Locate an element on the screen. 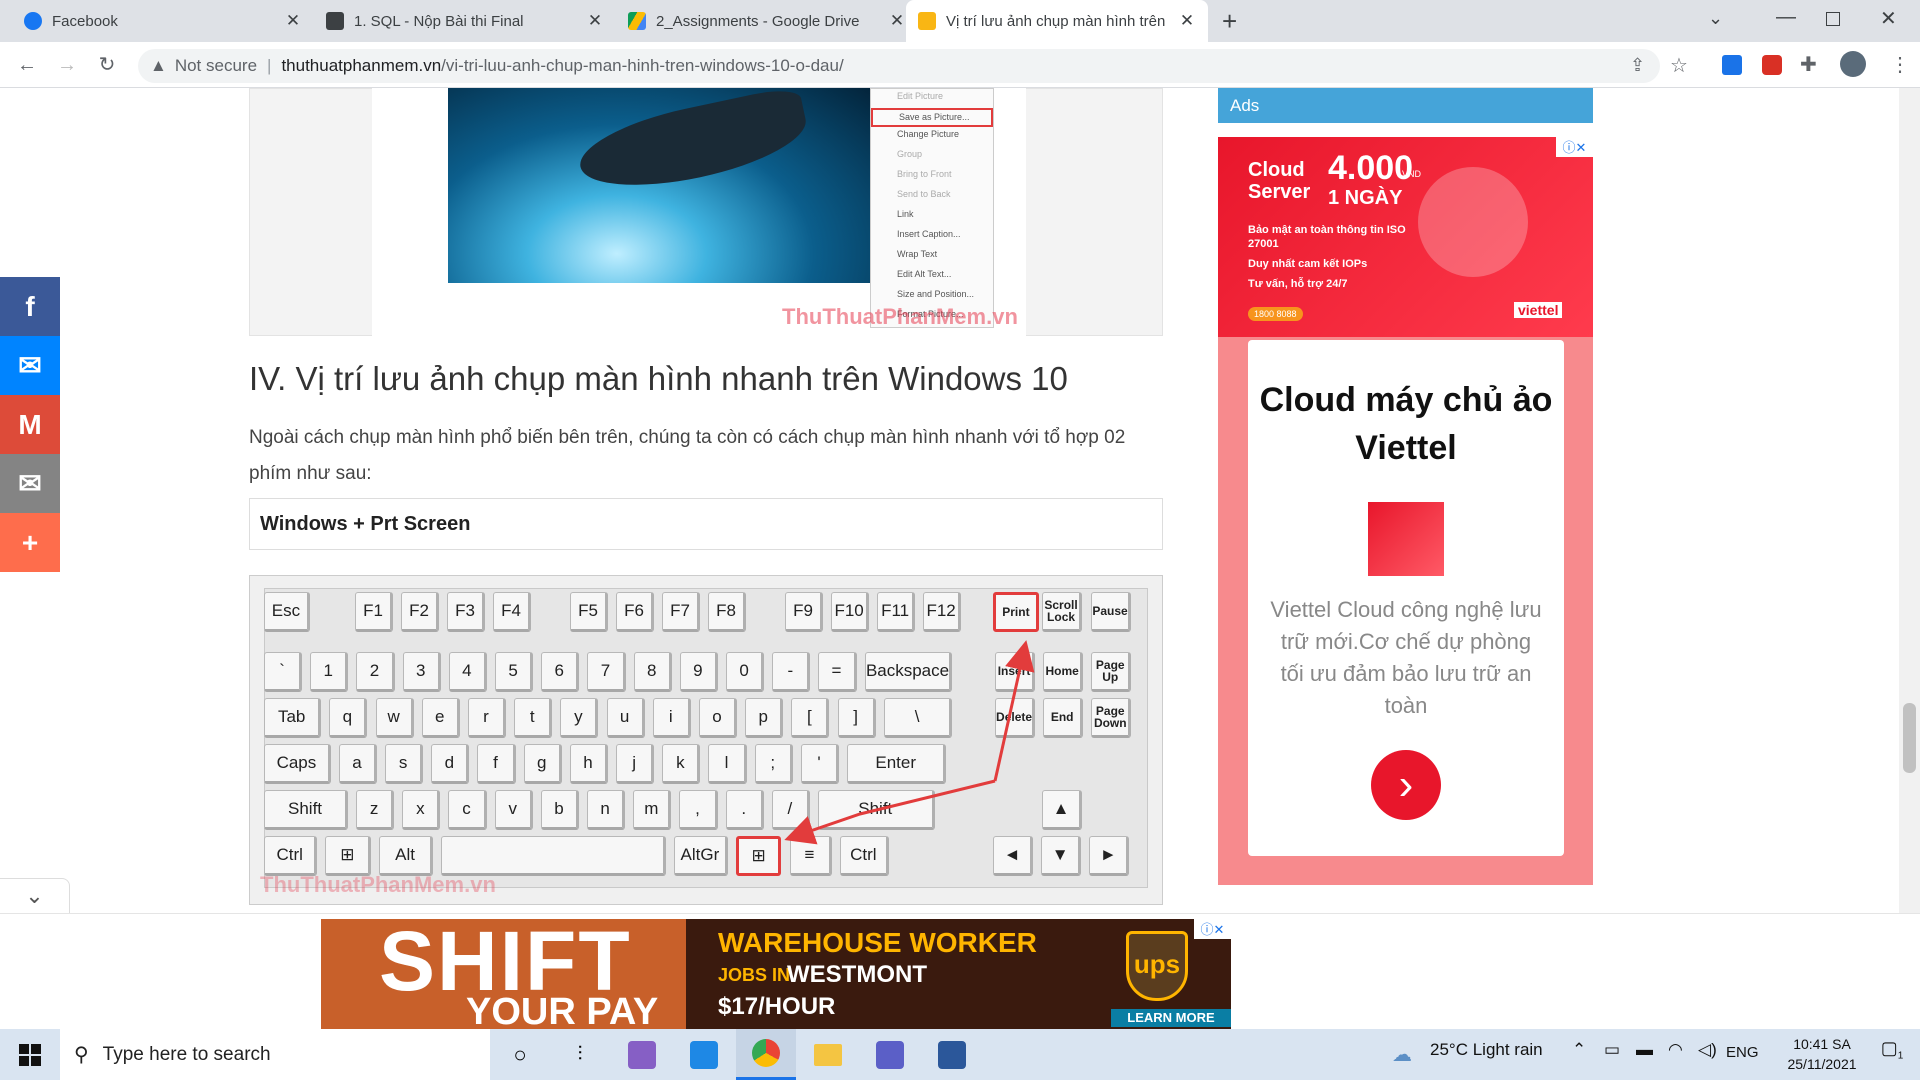  learn-more-button: LEARN MORE is located at coordinates (1171, 1018).